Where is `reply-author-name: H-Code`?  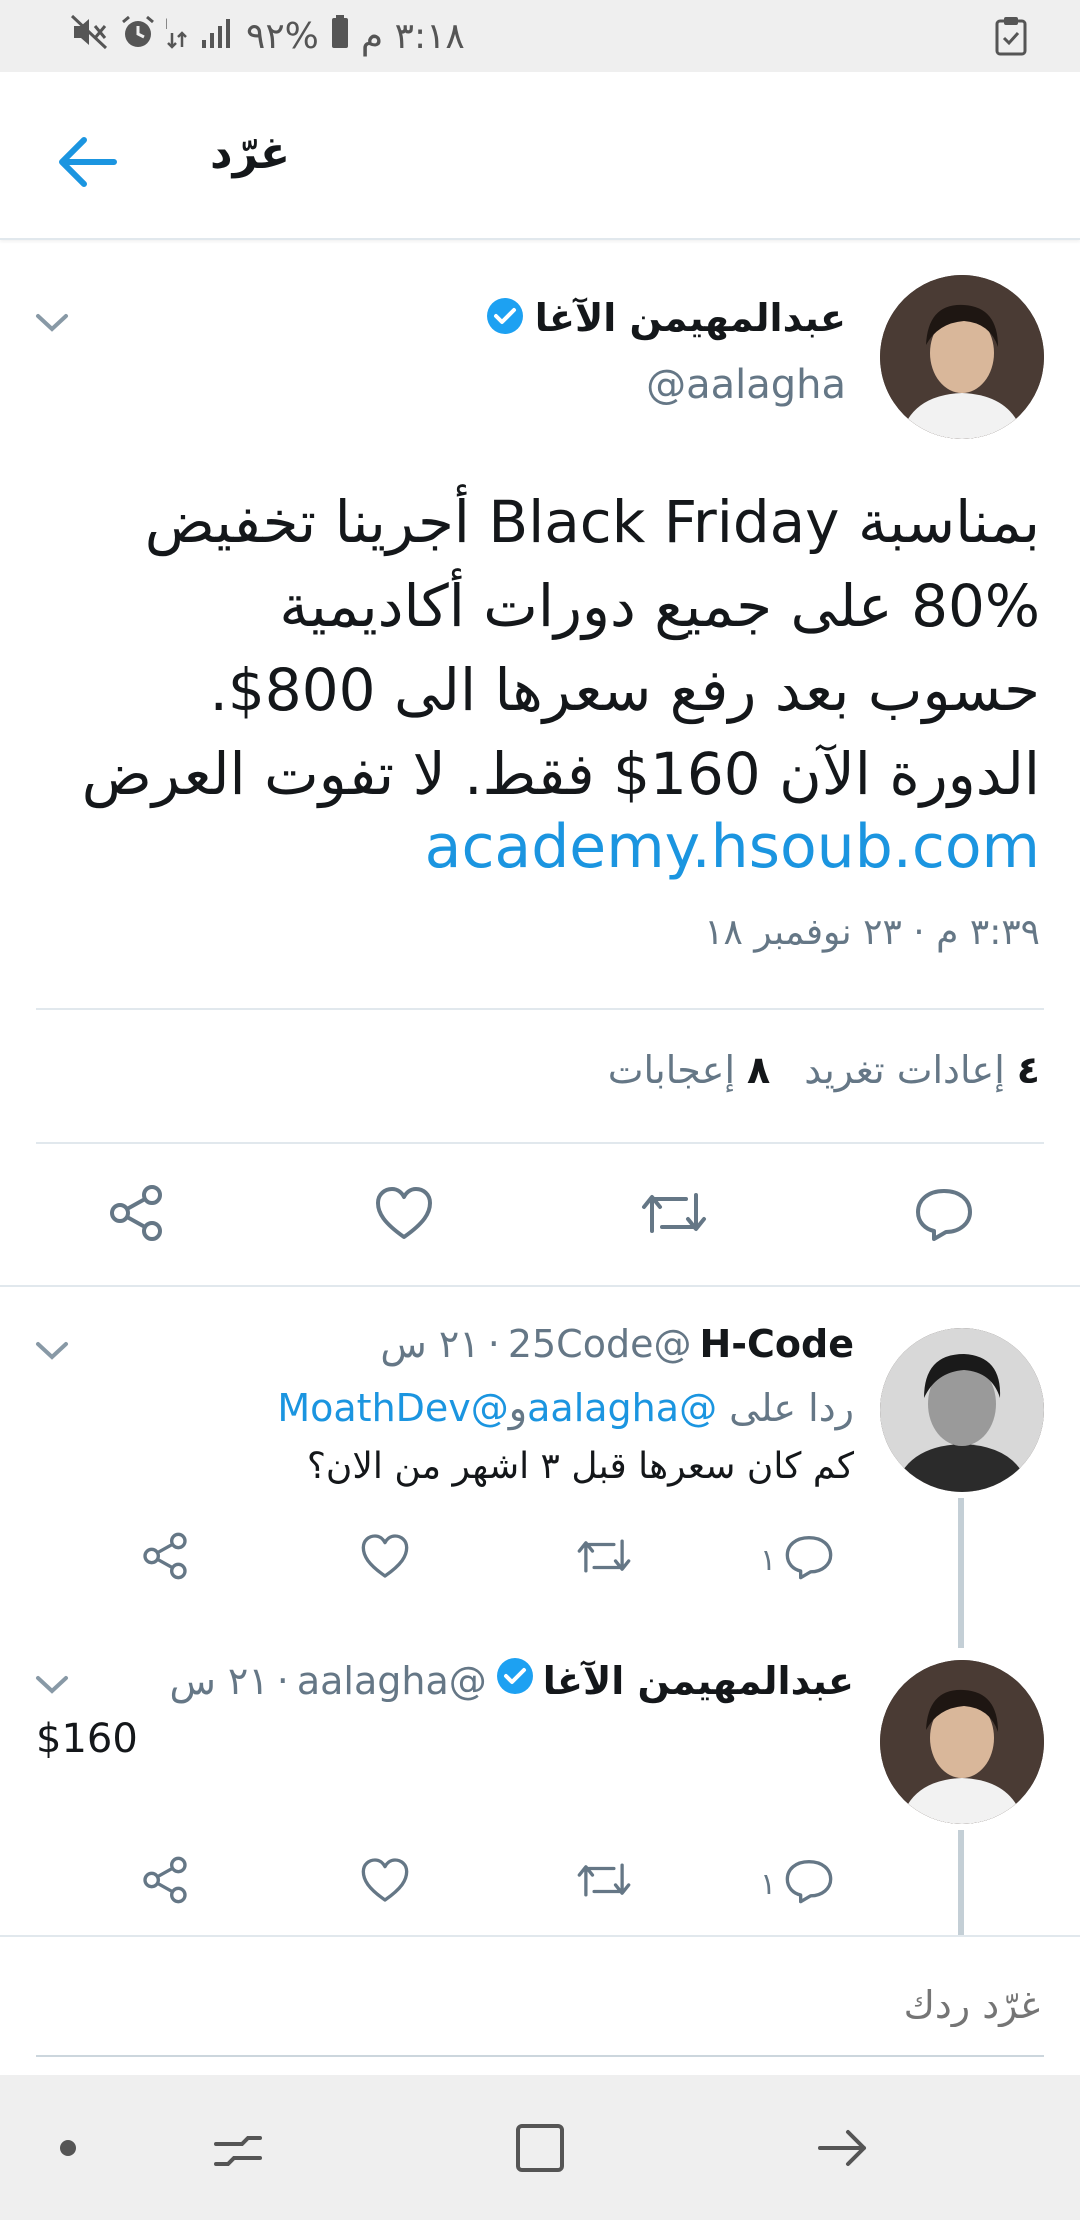 reply-author-name: H-Code is located at coordinates (776, 1344).